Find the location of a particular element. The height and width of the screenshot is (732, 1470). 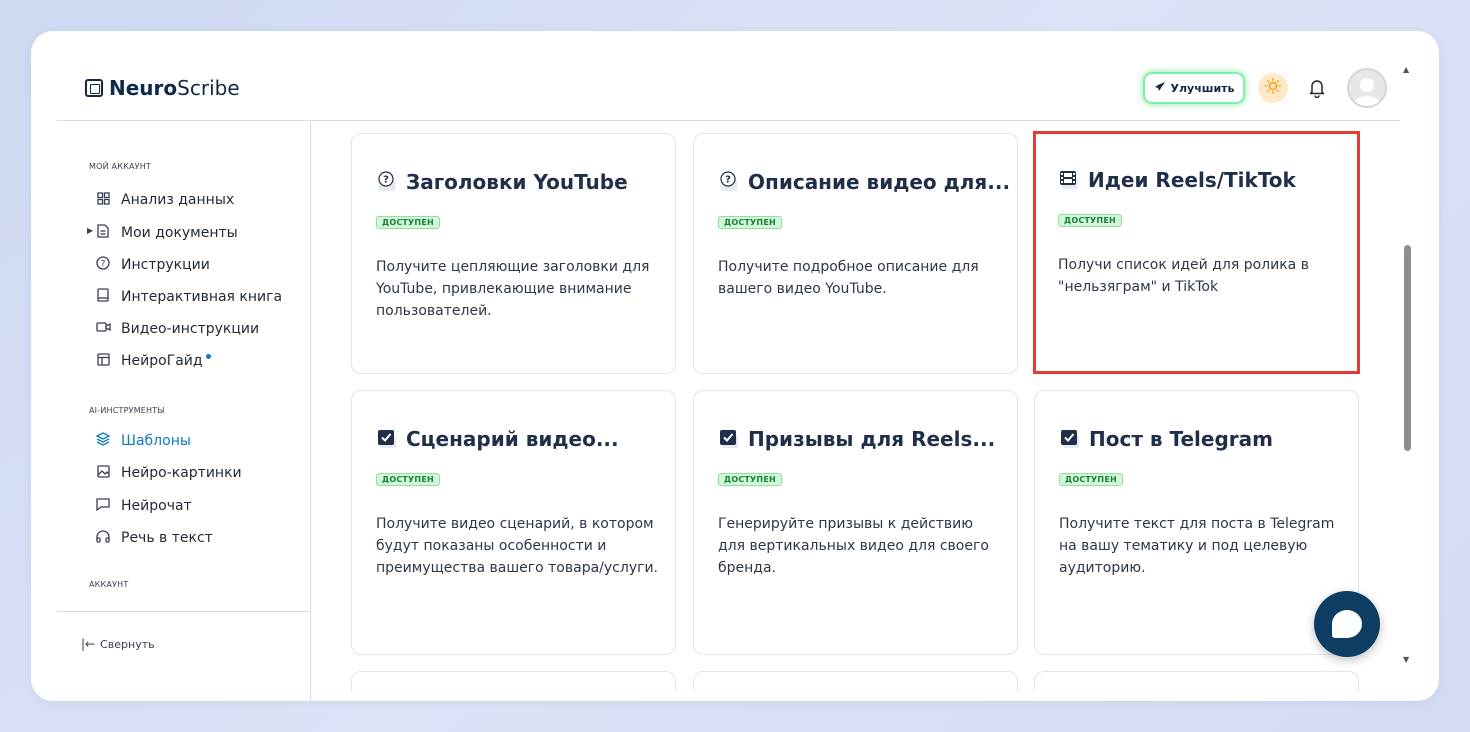

card-title: Пост в Telegram is located at coordinates (1166, 439).